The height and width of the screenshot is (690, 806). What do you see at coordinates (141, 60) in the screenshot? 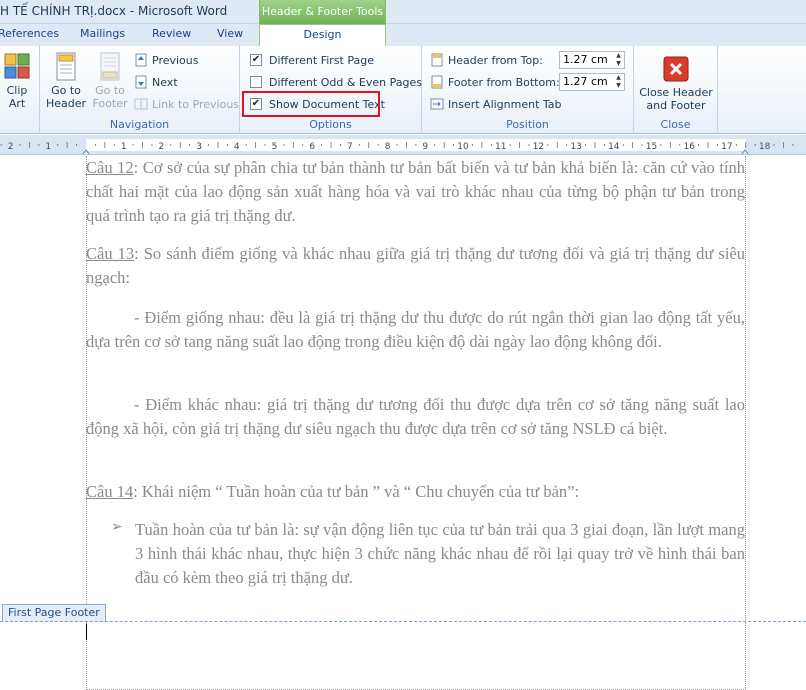
I see `previous-section-icon` at bounding box center [141, 60].